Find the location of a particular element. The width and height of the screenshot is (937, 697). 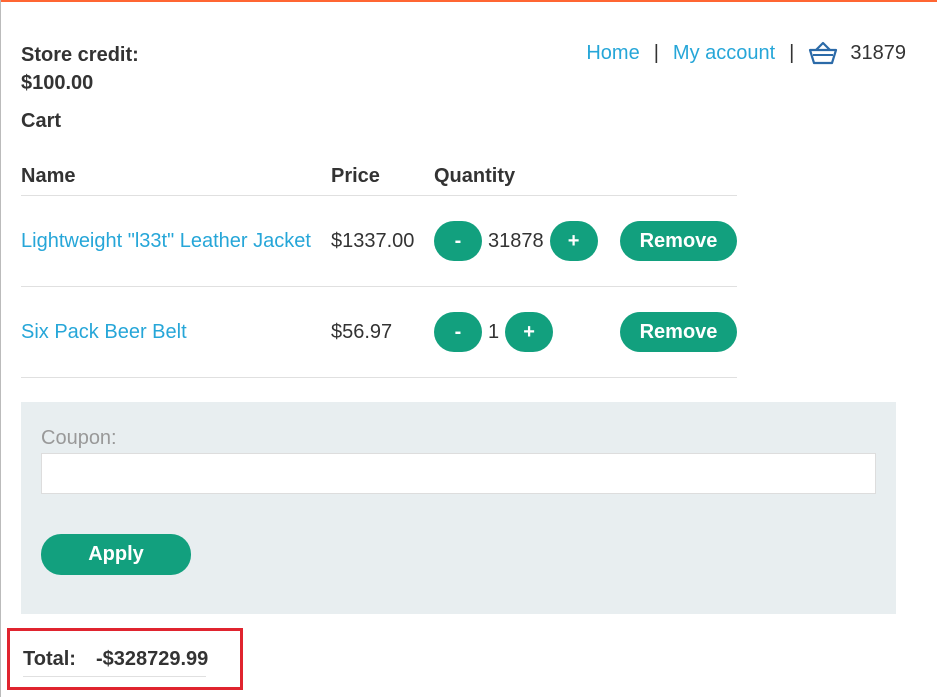

order-total: Total: -$328729.99 is located at coordinates (115, 659).